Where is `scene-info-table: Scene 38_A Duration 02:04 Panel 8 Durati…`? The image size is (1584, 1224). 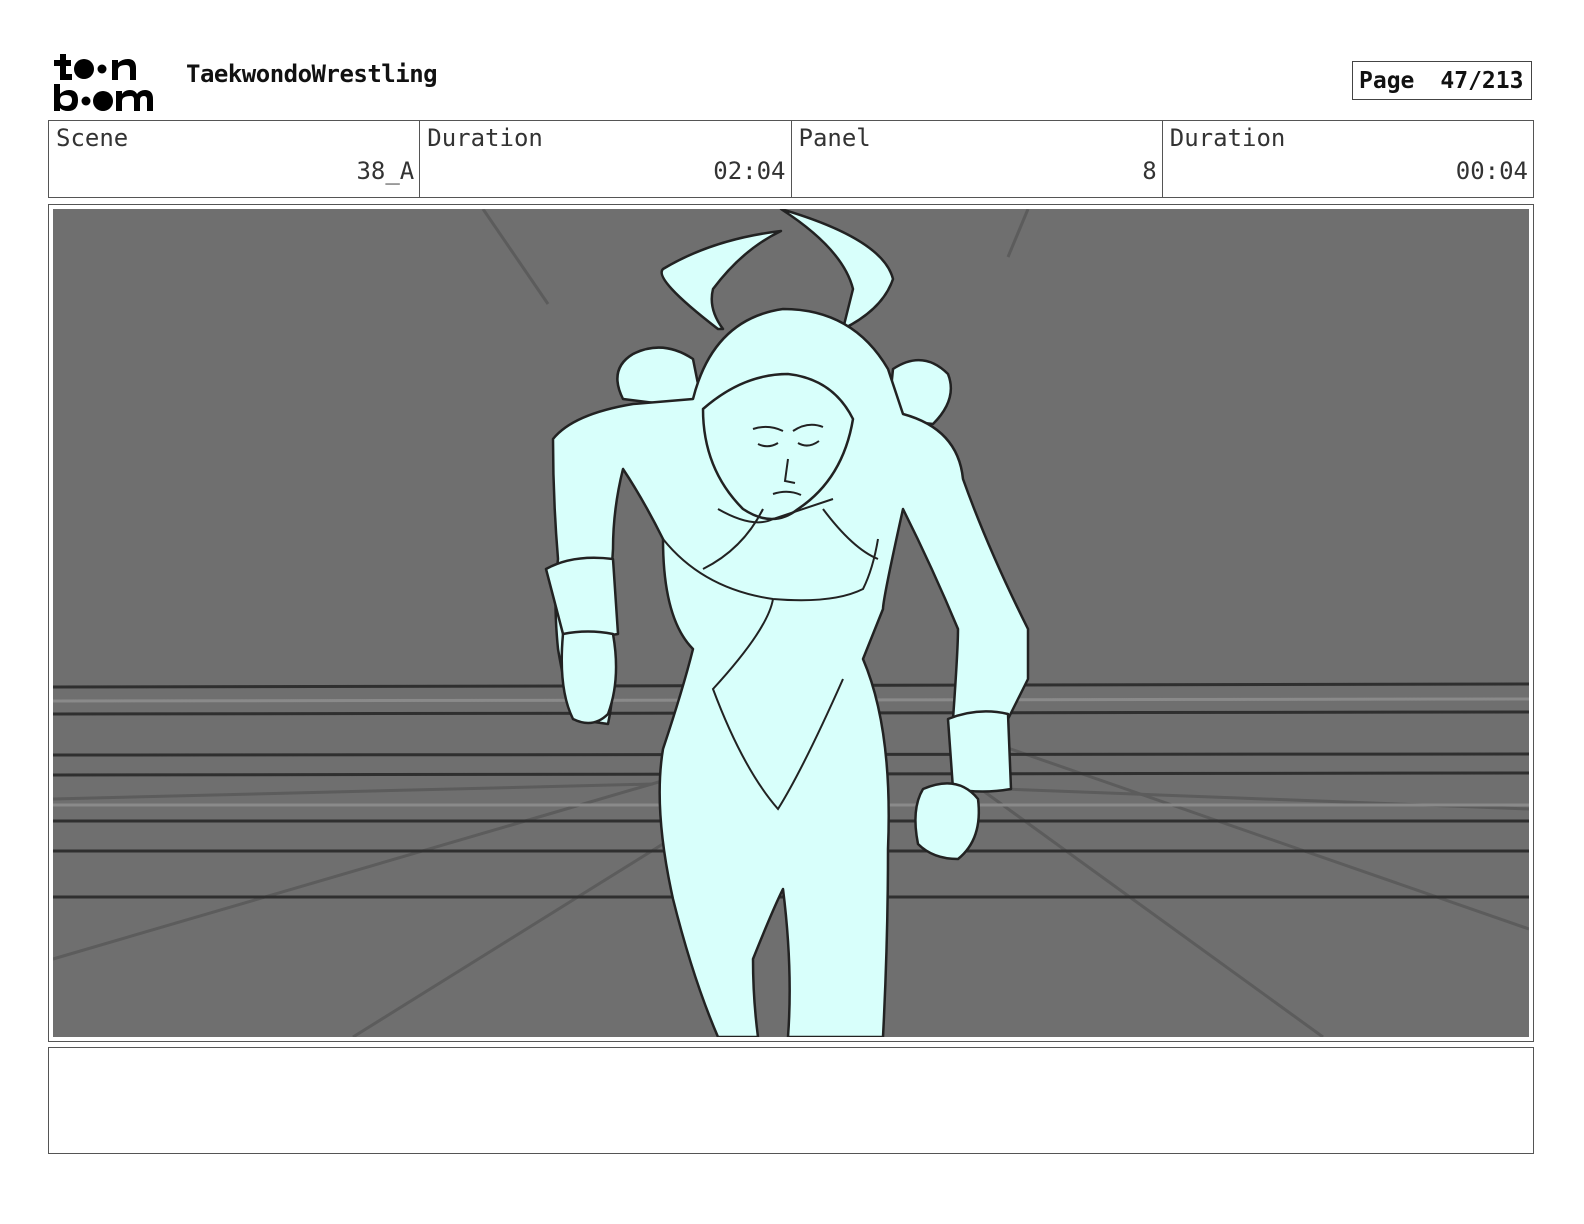
scene-info-table: Scene 38_A Duration 02:04 Panel 8 Durati… is located at coordinates (791, 159).